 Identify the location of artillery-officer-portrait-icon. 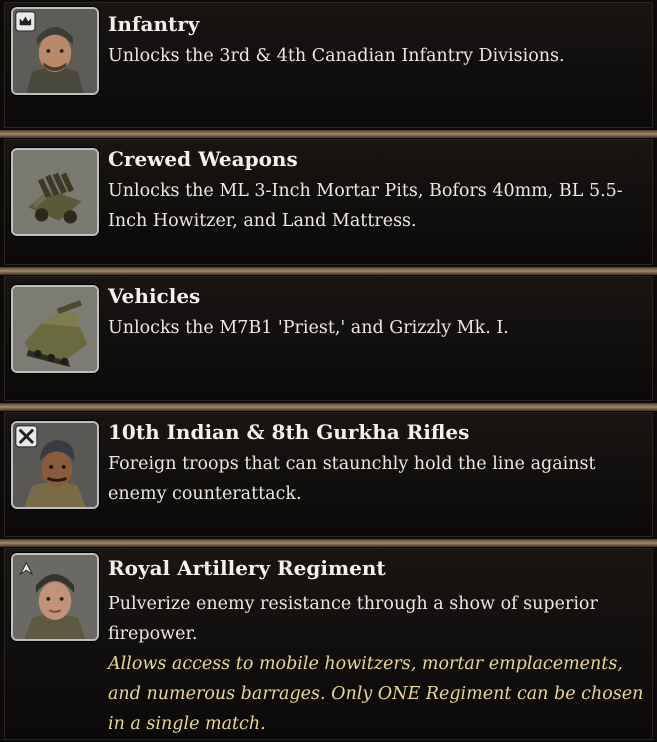
(55, 597).